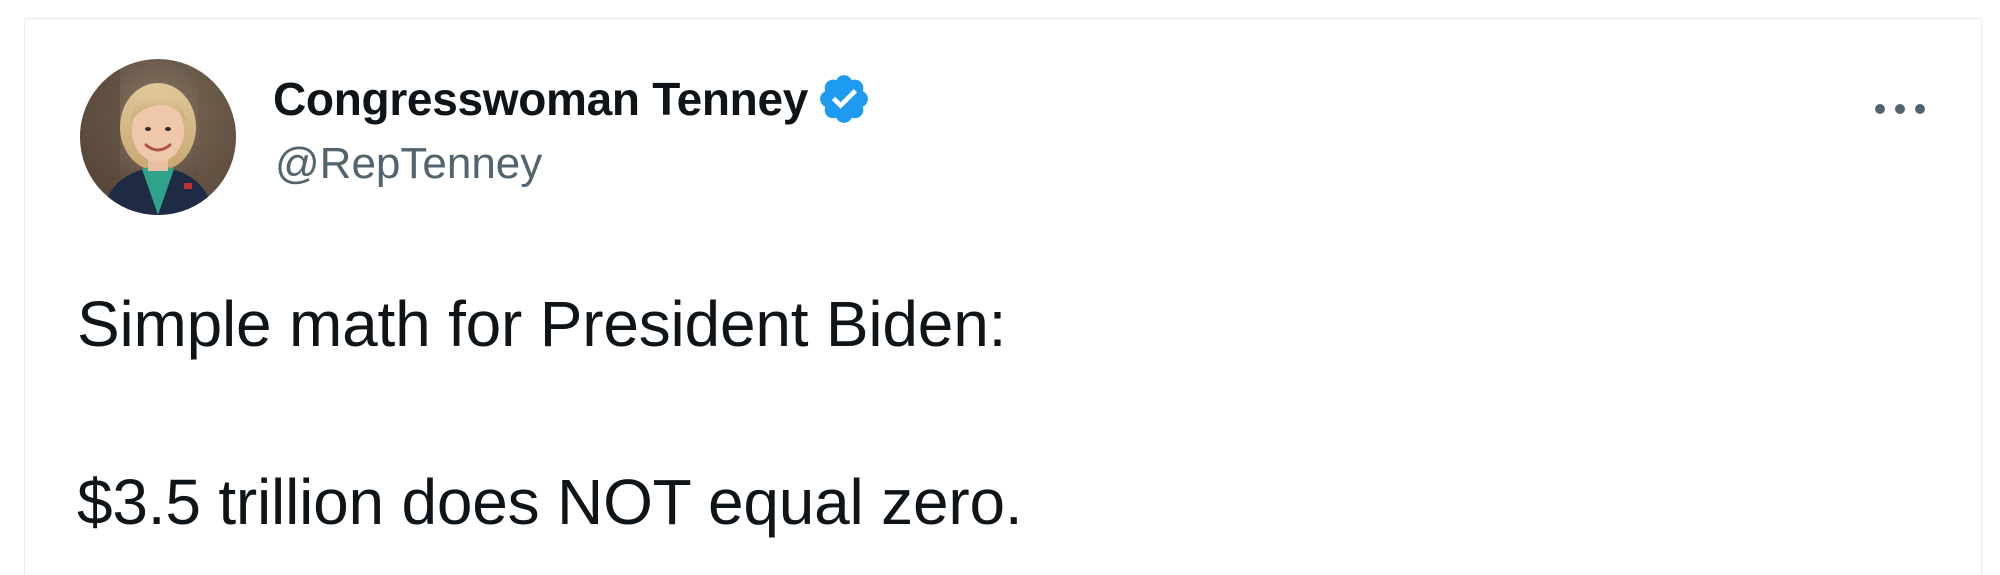 The image size is (2000, 575). I want to click on profile-photo-icon, so click(158, 137).